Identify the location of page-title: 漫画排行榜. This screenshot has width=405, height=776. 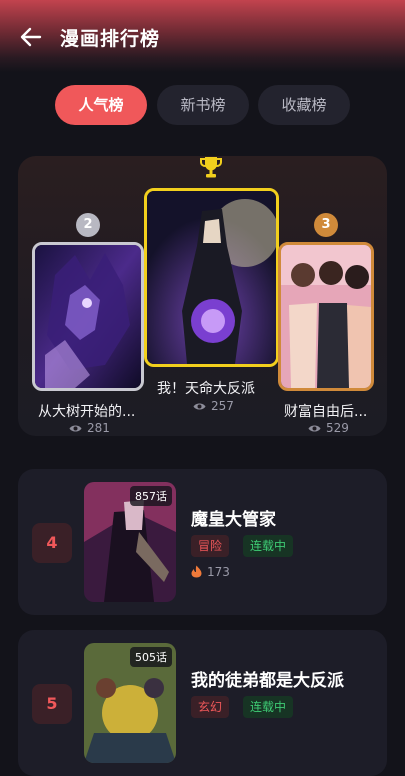
(110, 39).